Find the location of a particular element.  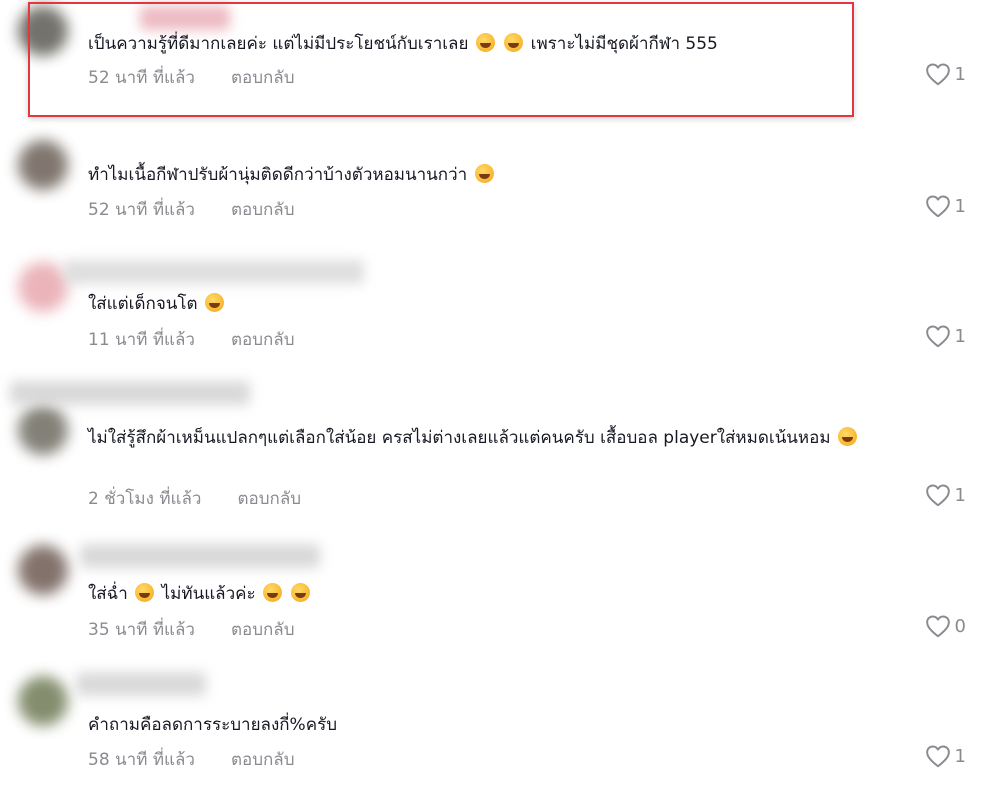

comment-timestamp: 11 นาที ที่แล้ว is located at coordinates (141, 340).